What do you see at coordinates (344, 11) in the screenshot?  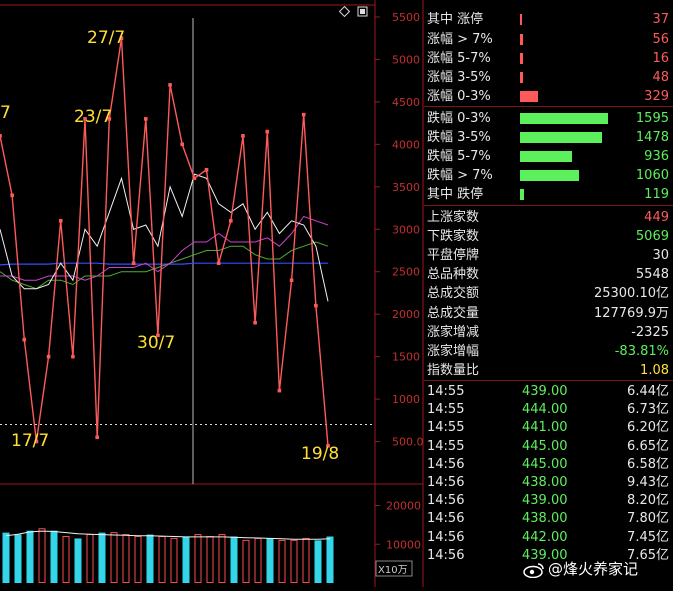 I see `diamond-icon` at bounding box center [344, 11].